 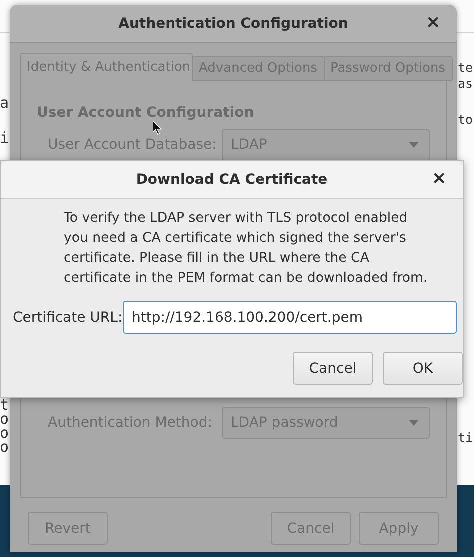 I want to click on field-label: User Account Database:, so click(x=133, y=145).